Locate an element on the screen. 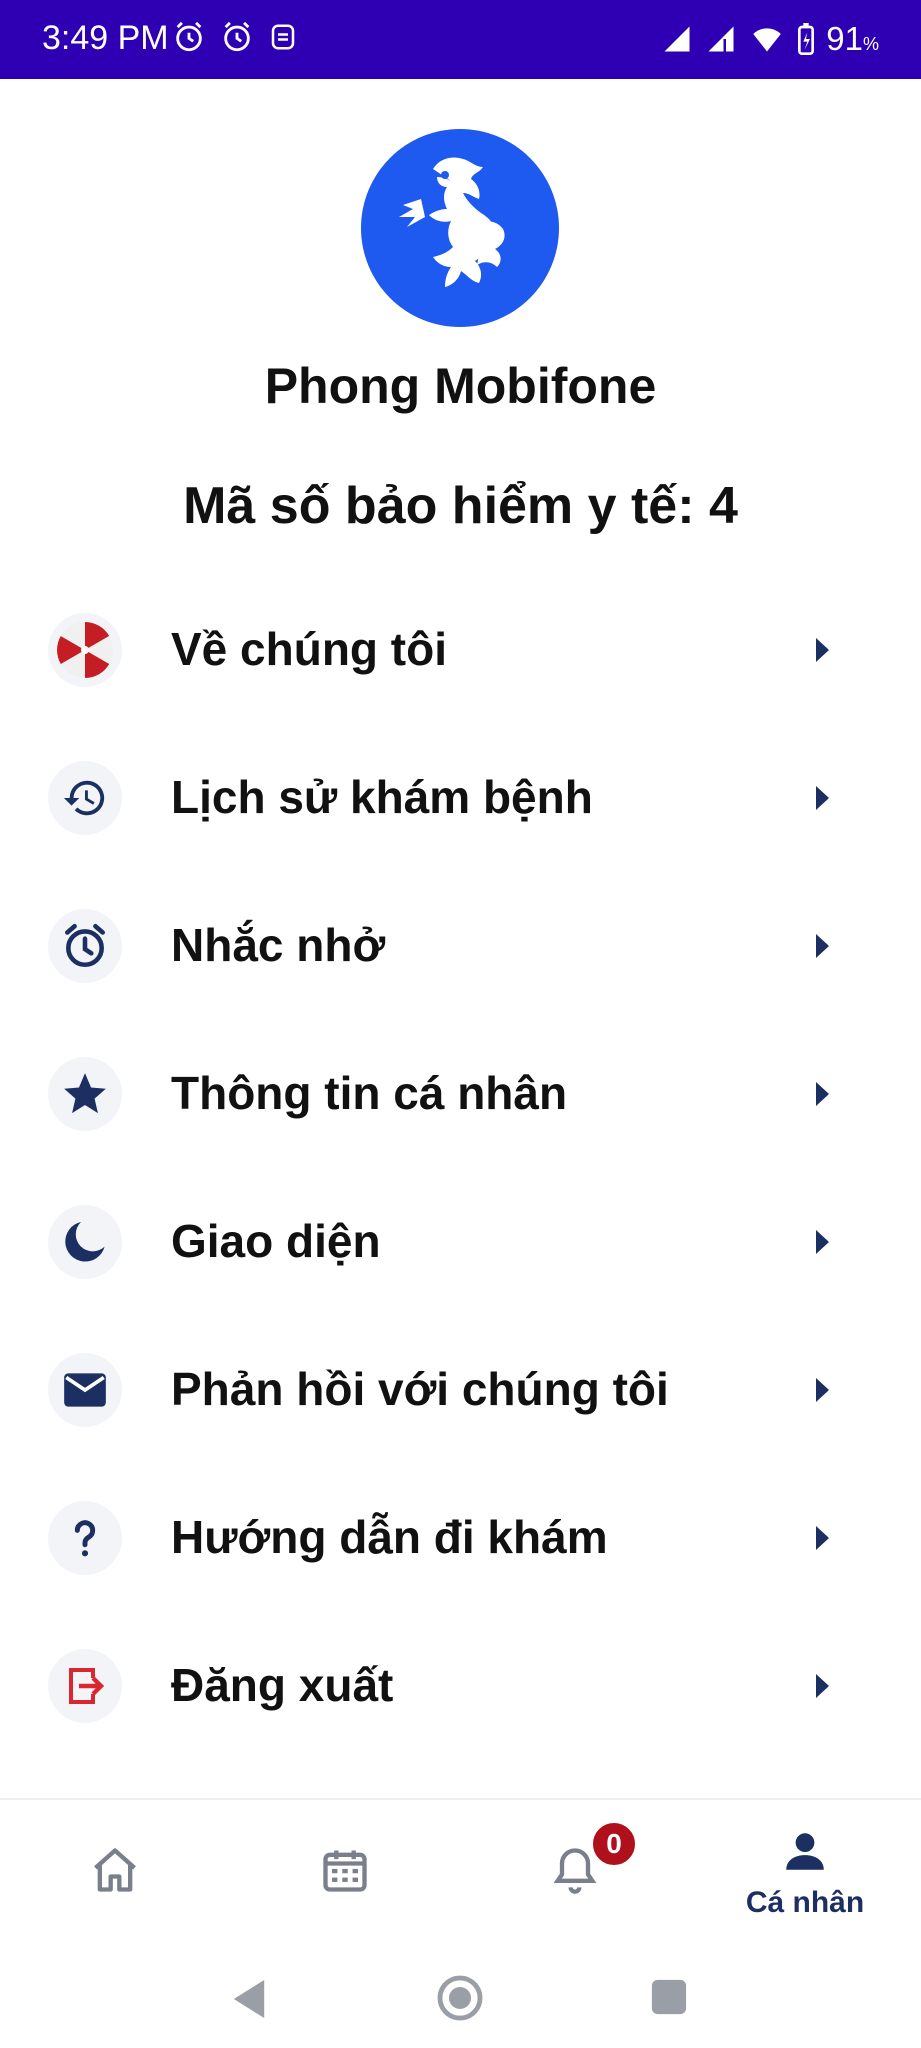 The width and height of the screenshot is (921, 2048). nav-profile-label: Cá nhân is located at coordinates (805, 1902).